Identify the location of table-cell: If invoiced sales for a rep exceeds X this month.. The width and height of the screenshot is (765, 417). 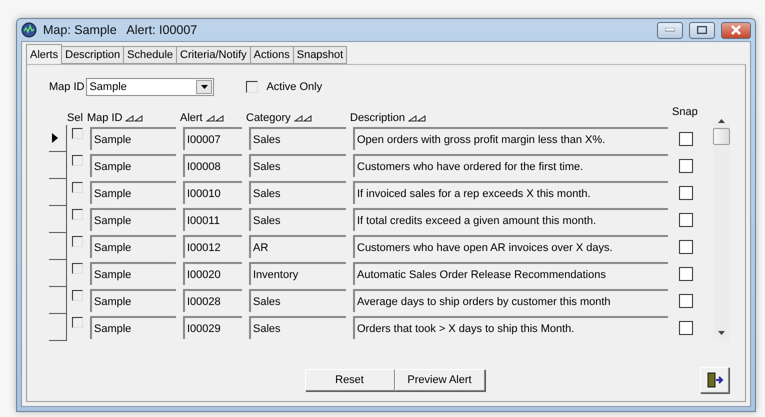
(510, 192).